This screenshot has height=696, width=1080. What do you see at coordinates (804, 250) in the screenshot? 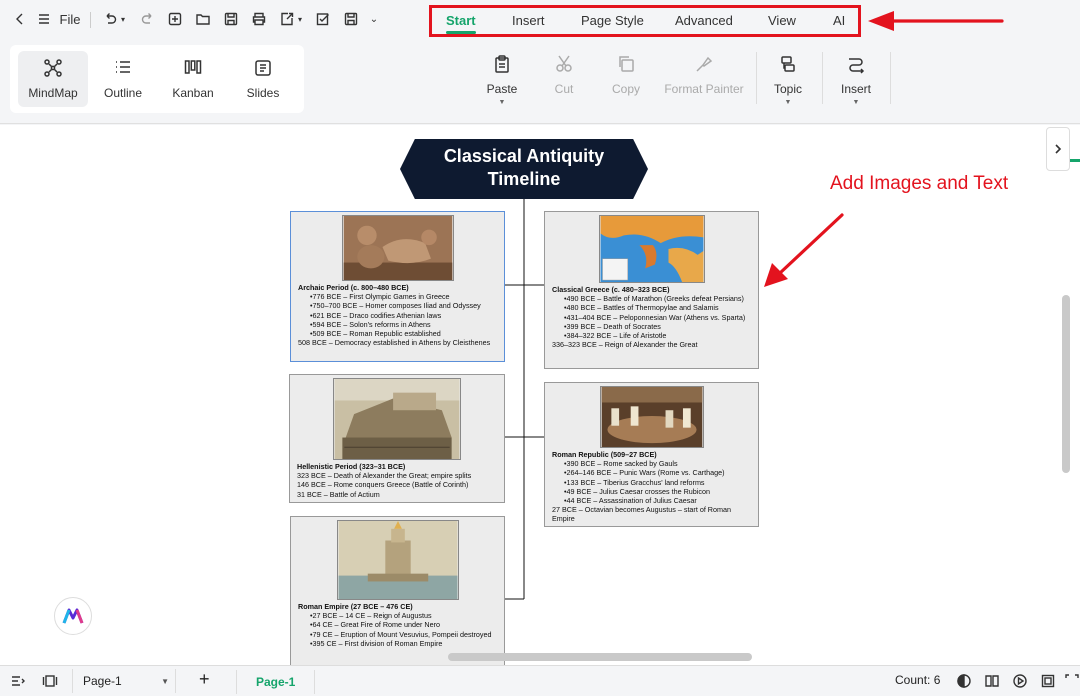
I see `red-arrow-icon` at bounding box center [804, 250].